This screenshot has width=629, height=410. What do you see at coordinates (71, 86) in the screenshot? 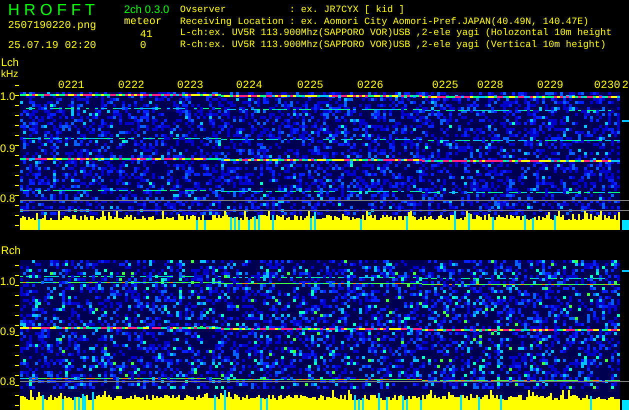
I see `time-label: 0221` at bounding box center [71, 86].